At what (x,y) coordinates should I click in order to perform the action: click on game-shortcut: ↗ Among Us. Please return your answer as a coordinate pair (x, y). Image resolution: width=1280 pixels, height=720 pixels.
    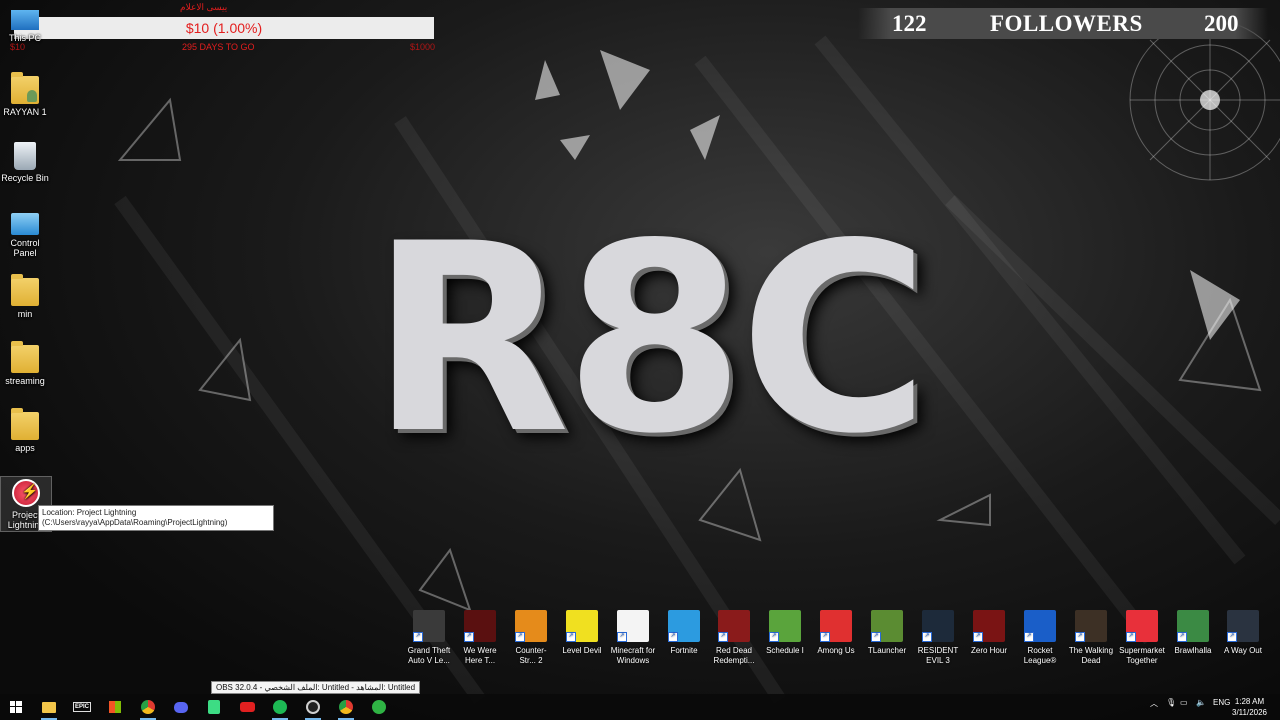
    Looking at the image, I should click on (836, 633).